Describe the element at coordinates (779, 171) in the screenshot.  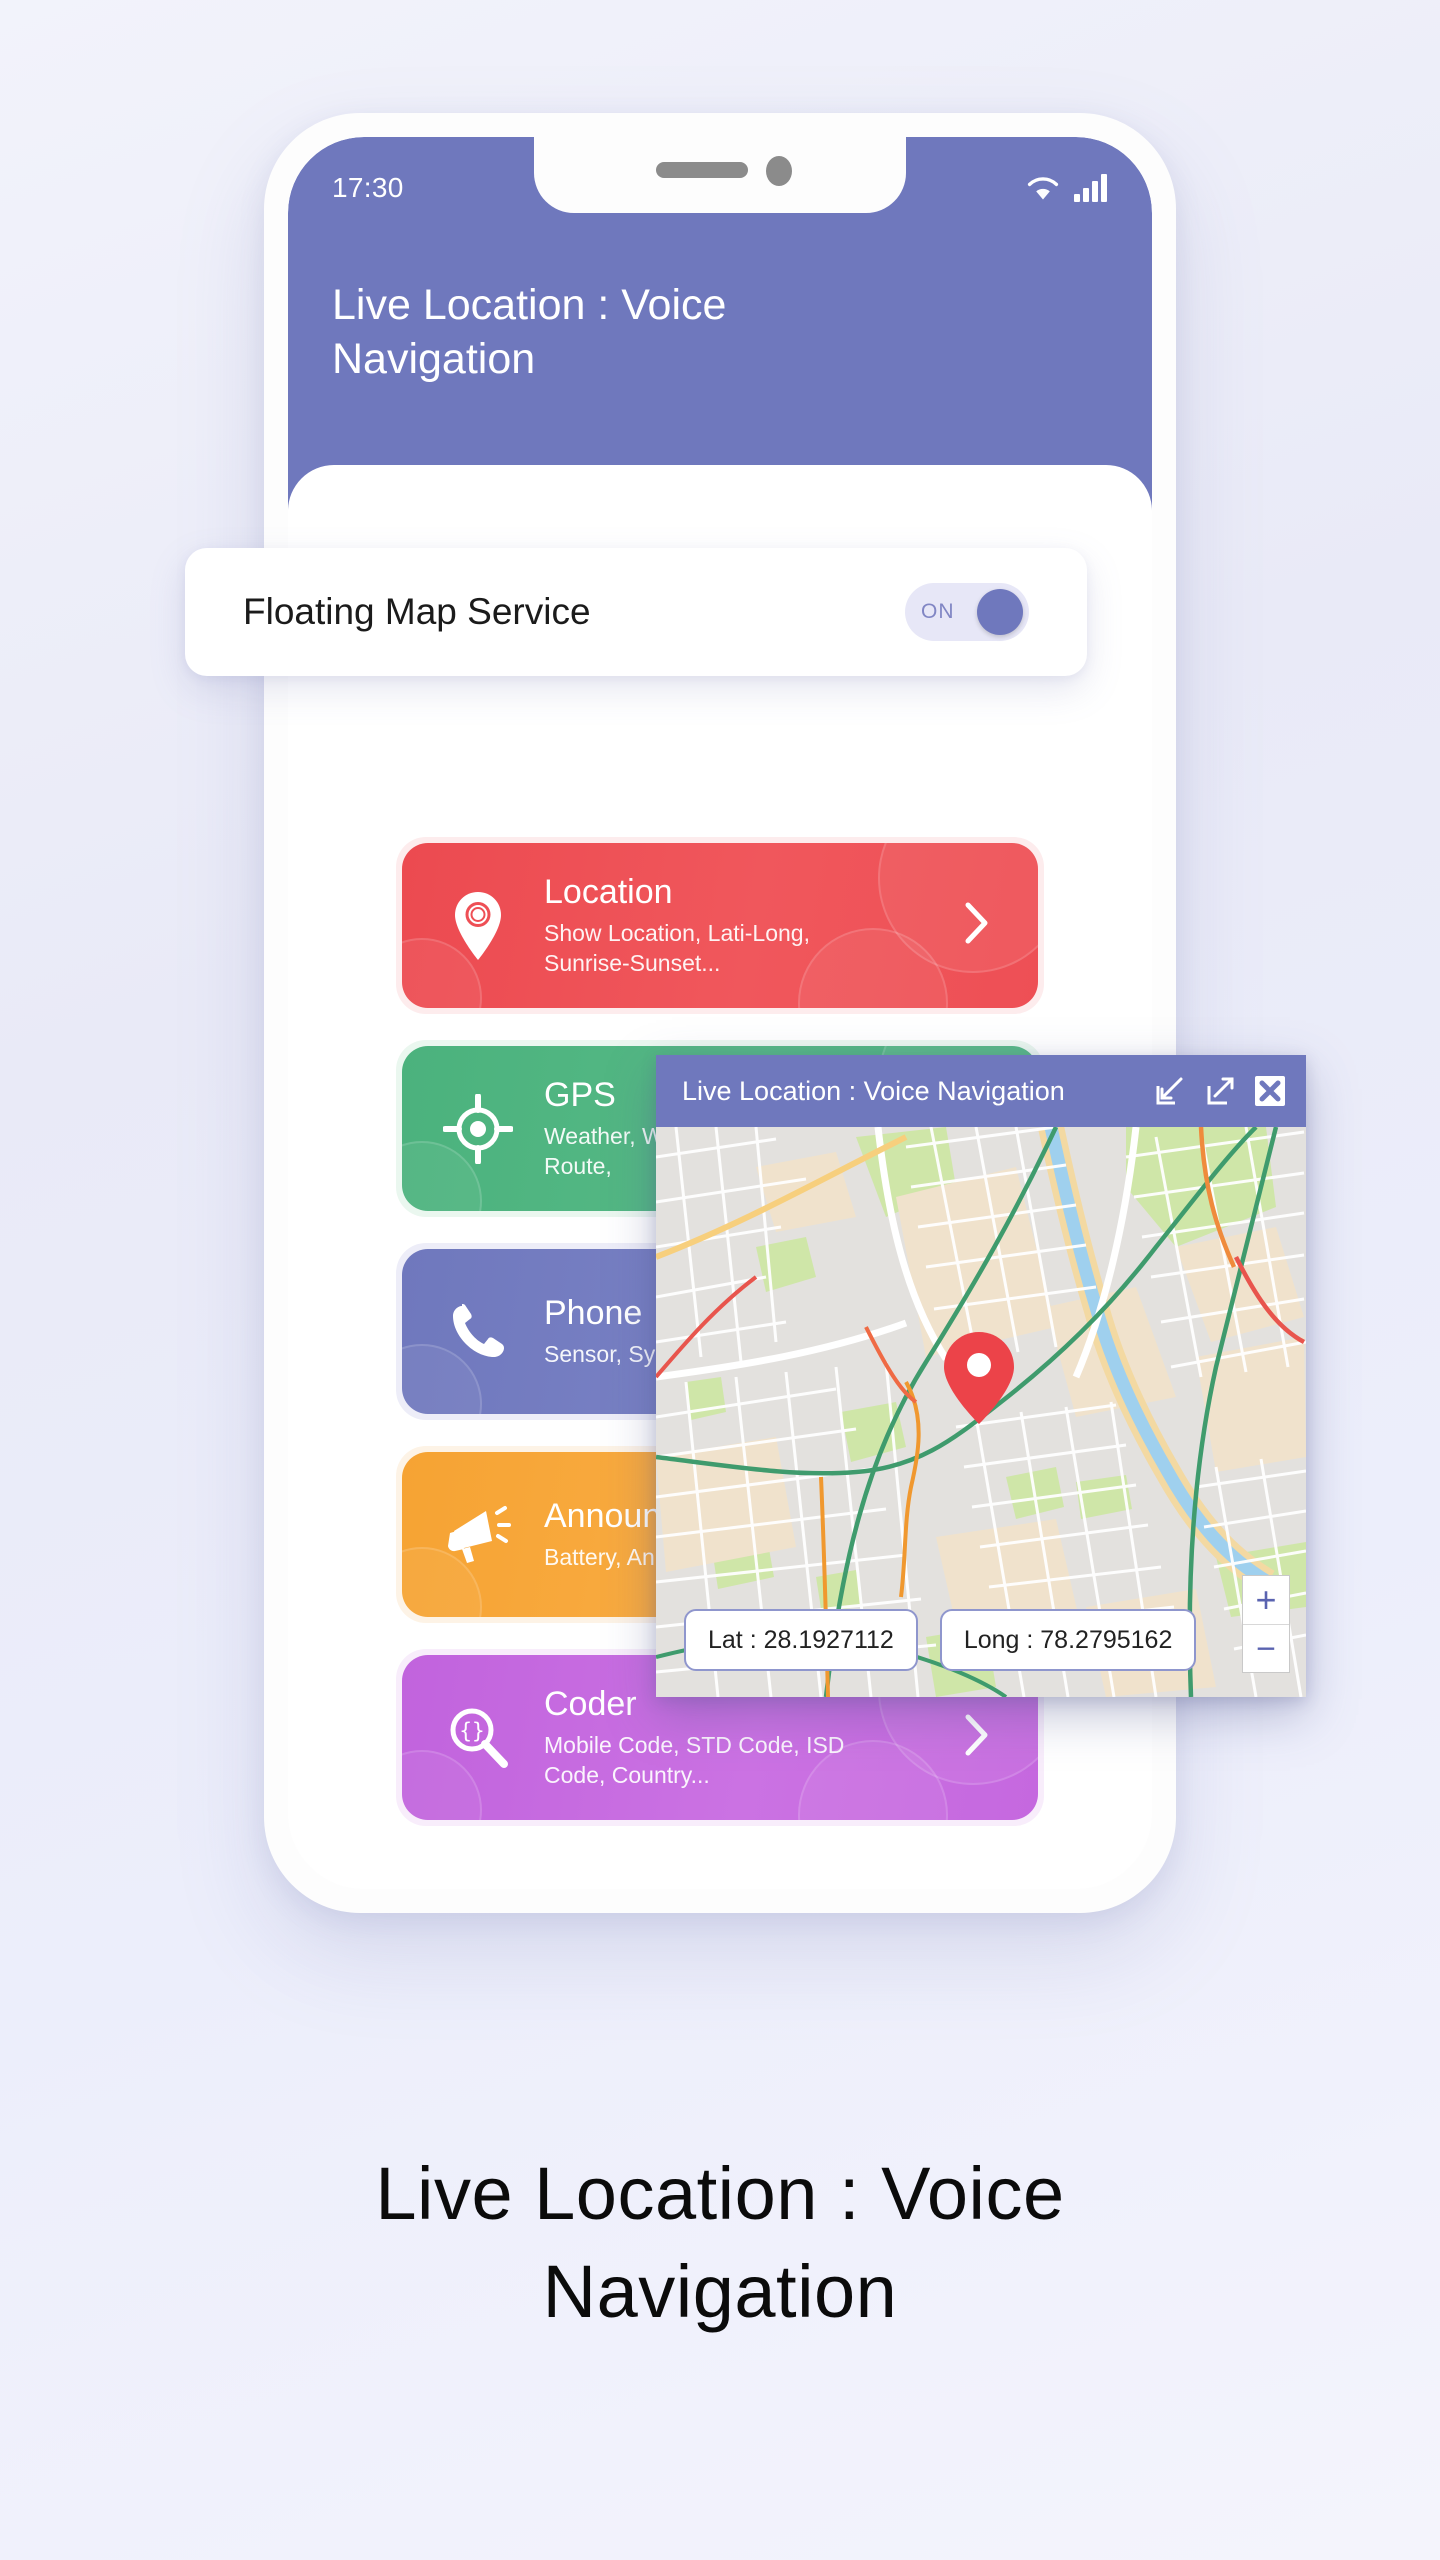
I see `front-camera` at that location.